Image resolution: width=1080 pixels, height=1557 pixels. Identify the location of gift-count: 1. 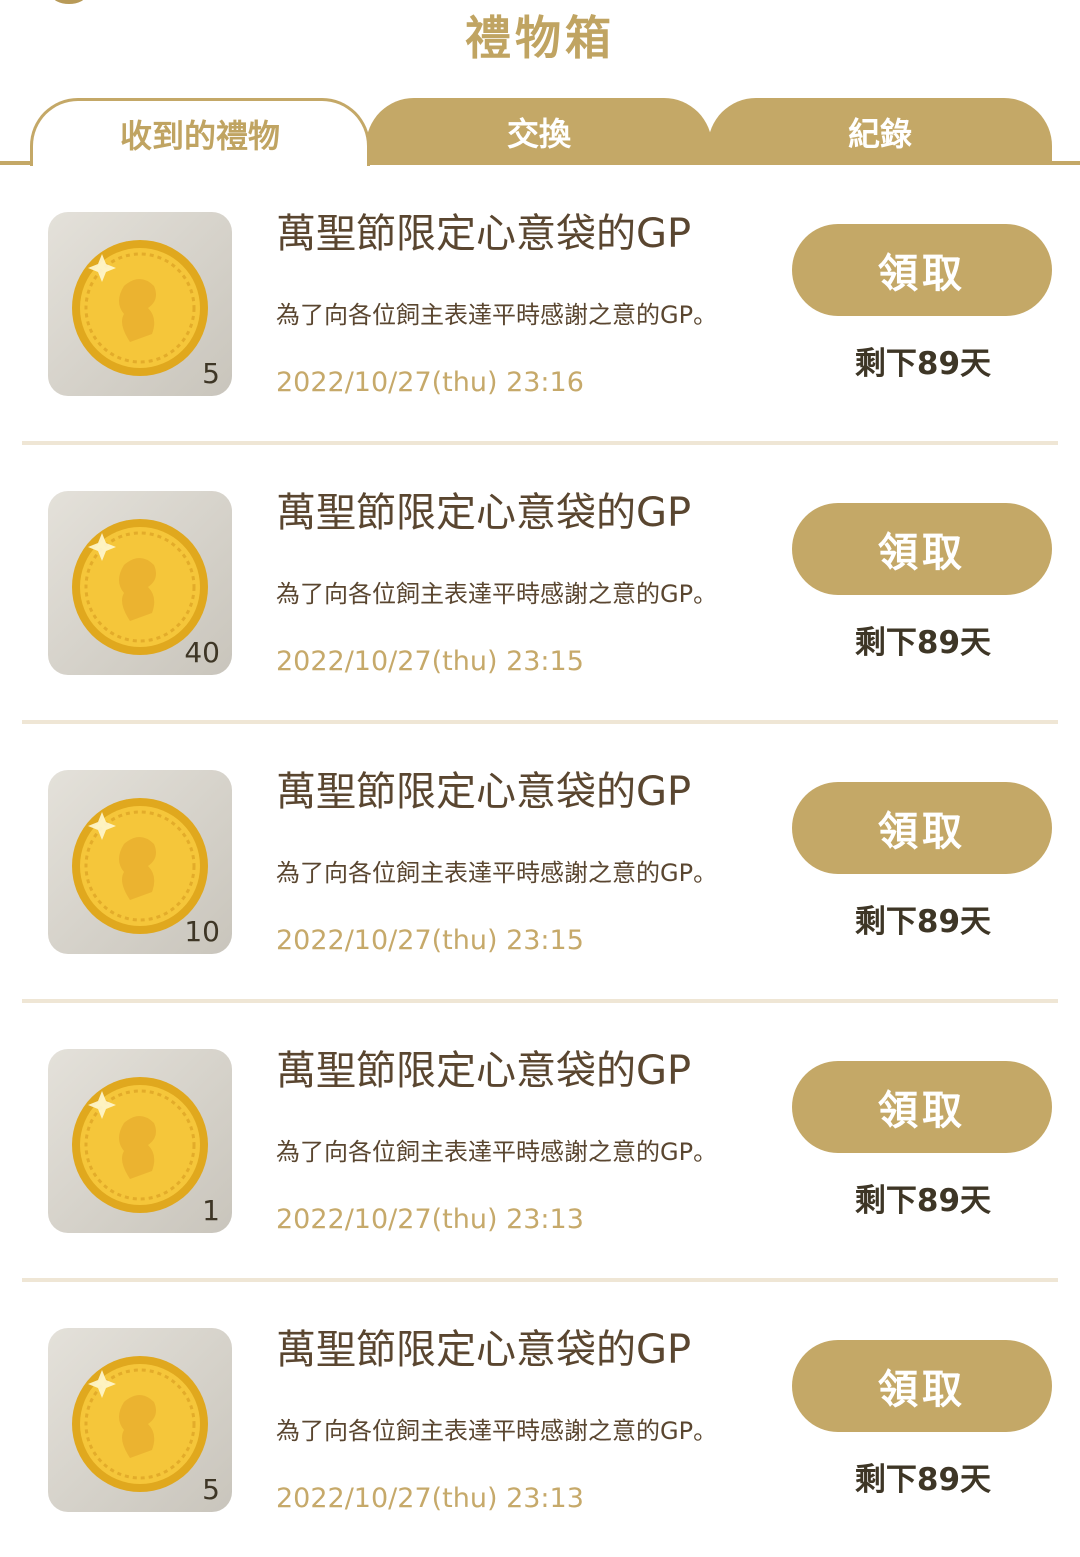
(211, 1210).